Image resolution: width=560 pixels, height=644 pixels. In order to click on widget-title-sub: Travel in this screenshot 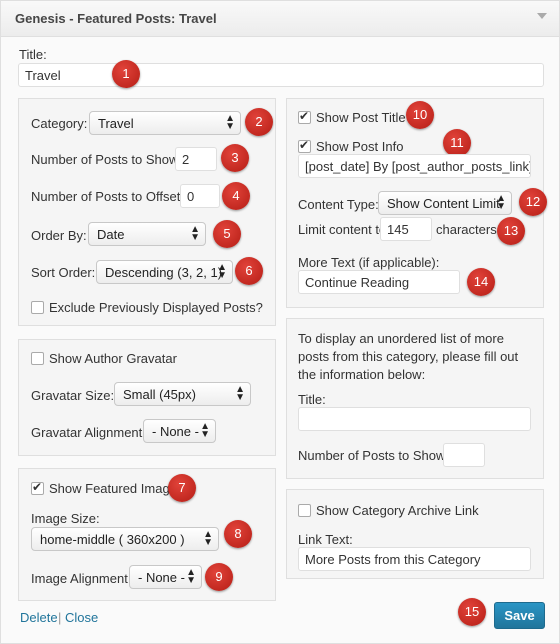, I will do `click(198, 18)`.